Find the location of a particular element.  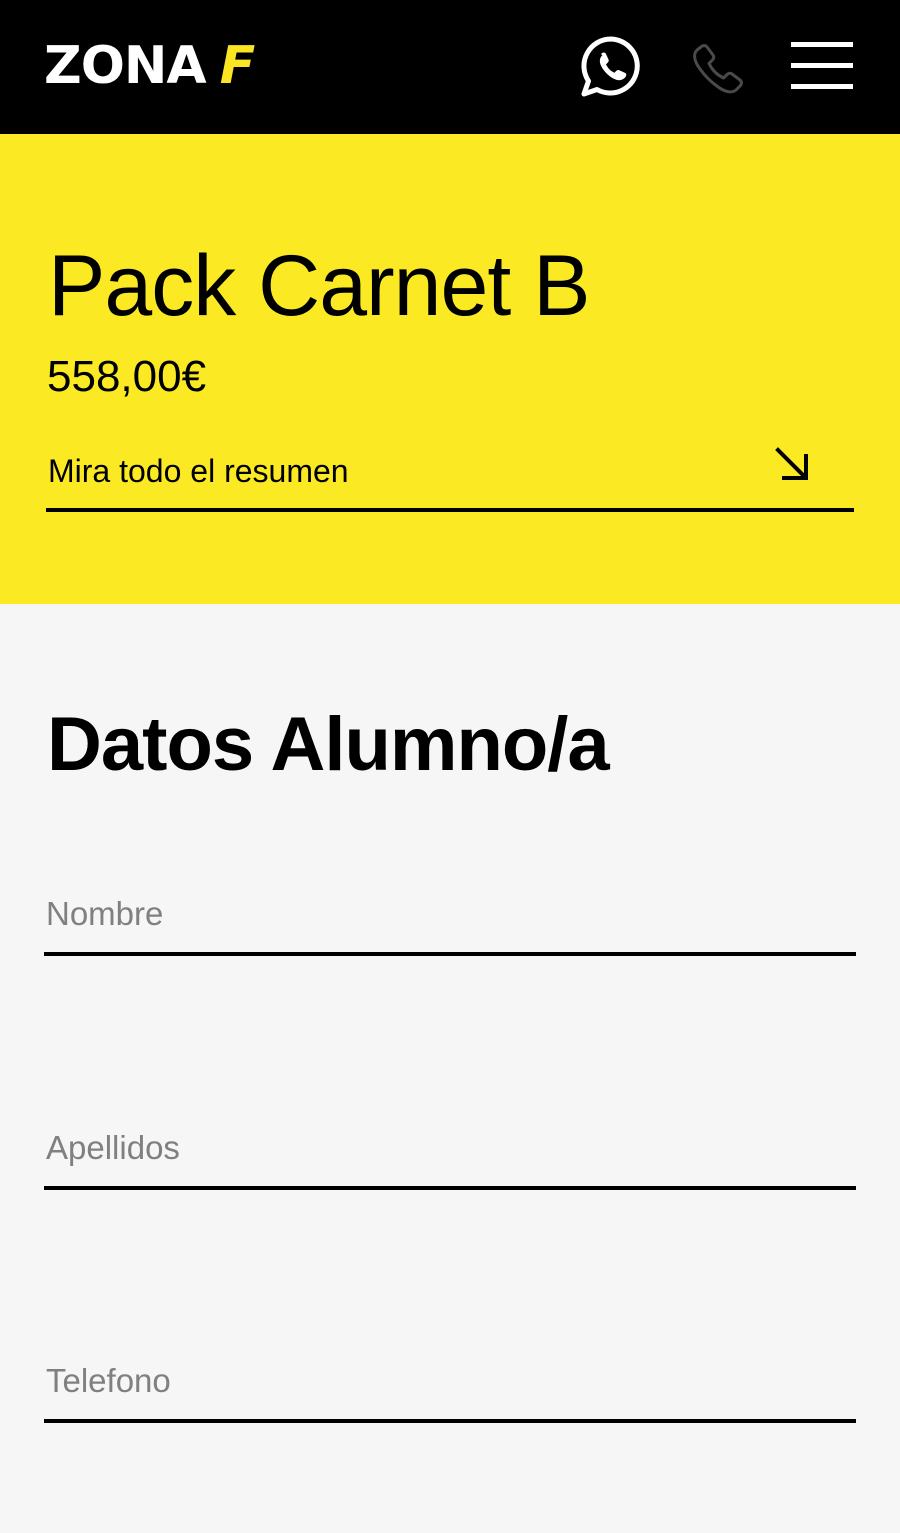

view-summary-label: Mira todo el resumen is located at coordinates (198, 471).